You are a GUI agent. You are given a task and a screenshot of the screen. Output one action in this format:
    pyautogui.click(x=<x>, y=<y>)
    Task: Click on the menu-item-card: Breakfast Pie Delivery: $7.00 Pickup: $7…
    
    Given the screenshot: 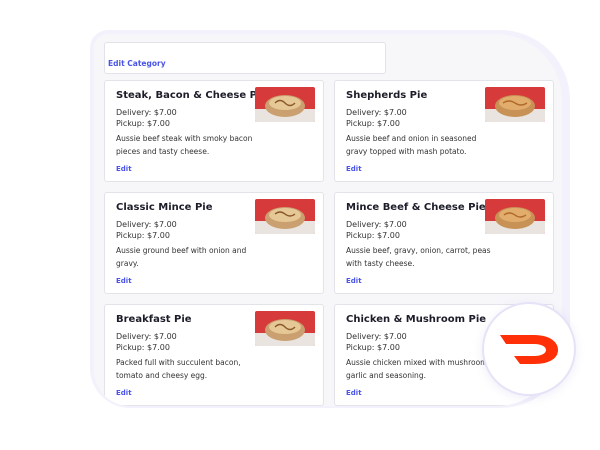 What is the action you would take?
    pyautogui.click(x=214, y=355)
    